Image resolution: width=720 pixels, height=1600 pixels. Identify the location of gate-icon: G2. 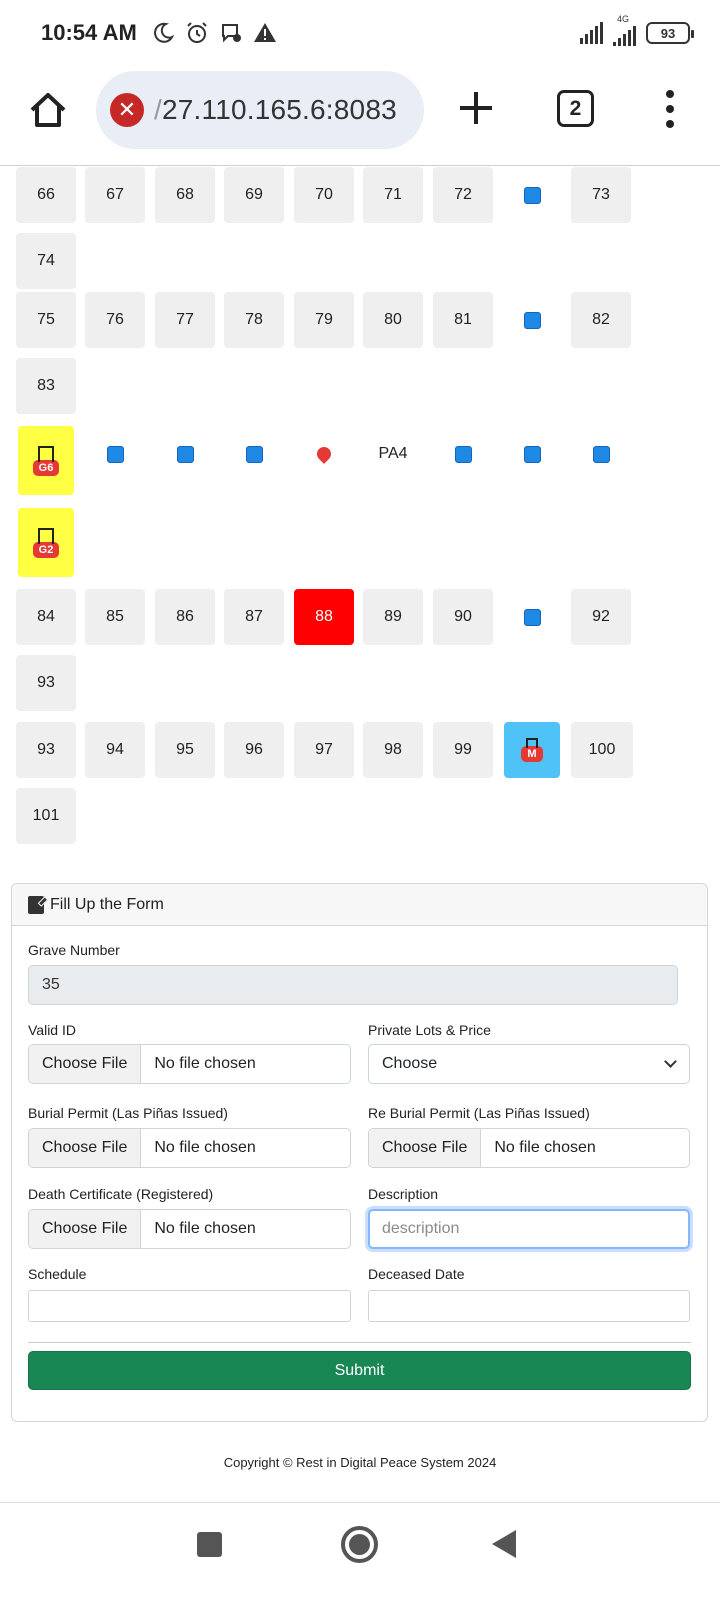
(46, 542).